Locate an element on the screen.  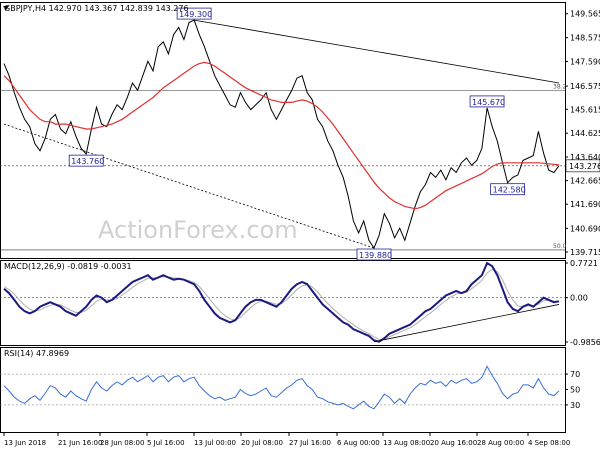
rsi-y-tick-label: 30 is located at coordinates (575, 405).